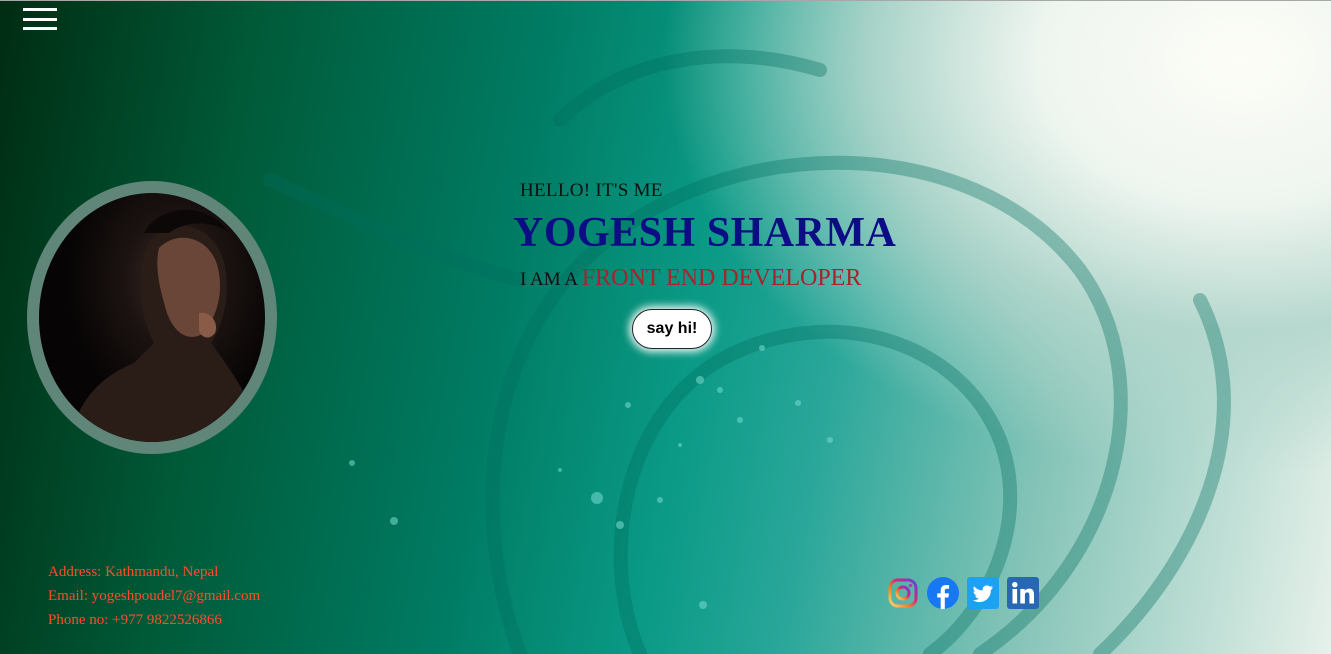 The image size is (1331, 654). Describe the element at coordinates (721, 278) in the screenshot. I see `role-text: FRONT END DEVELOPER` at that location.